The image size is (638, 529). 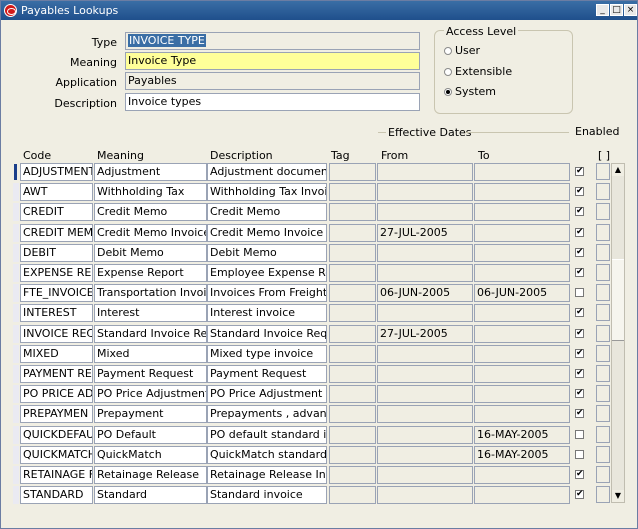 What do you see at coordinates (616, 10) in the screenshot?
I see `maximize-button: □` at bounding box center [616, 10].